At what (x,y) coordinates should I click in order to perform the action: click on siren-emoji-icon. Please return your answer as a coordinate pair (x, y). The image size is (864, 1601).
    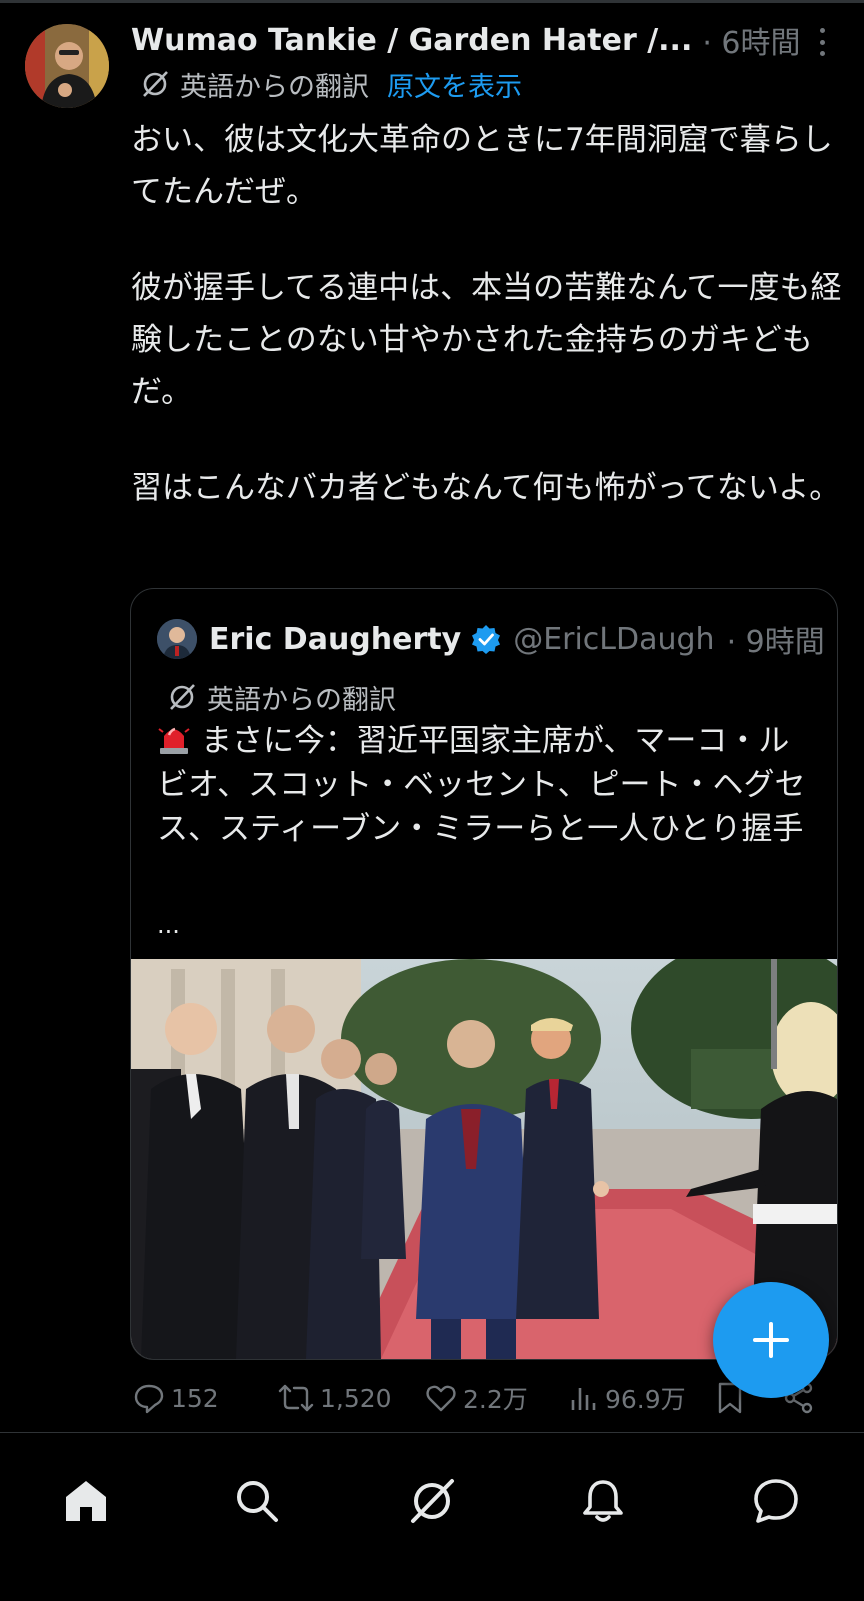
    Looking at the image, I should click on (174, 740).